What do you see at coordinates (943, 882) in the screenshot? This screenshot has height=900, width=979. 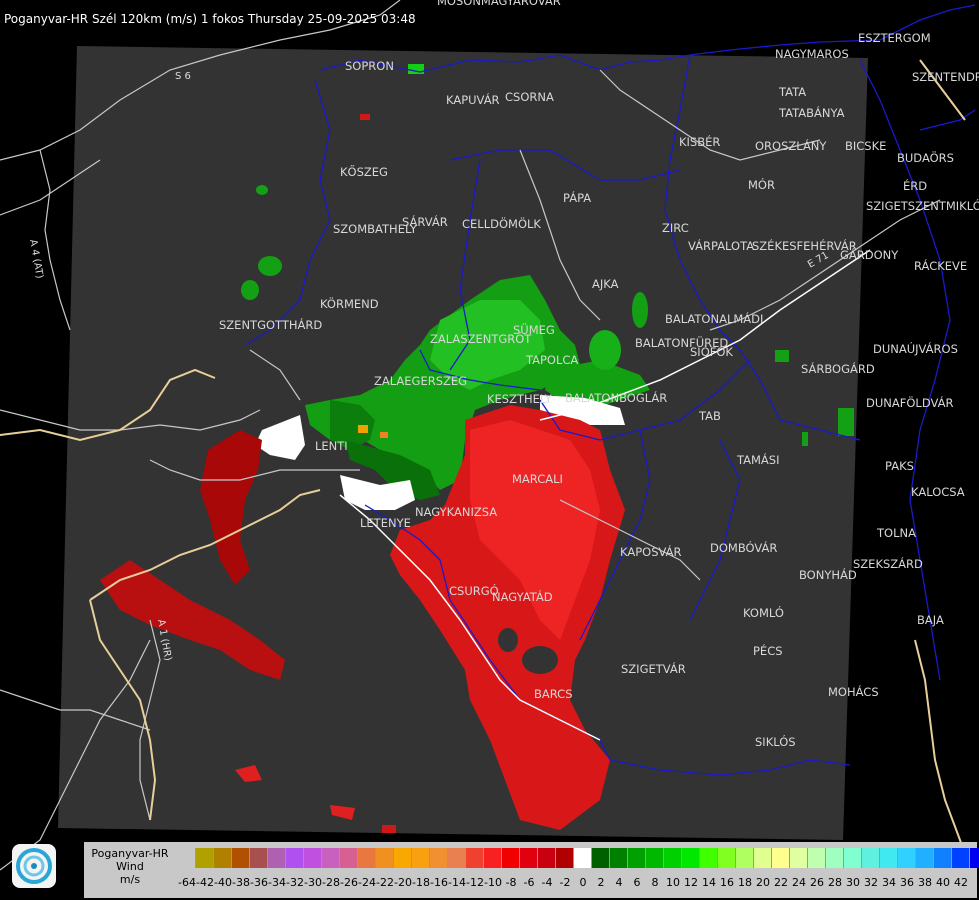 I see `legend-tick-label: 40` at bounding box center [943, 882].